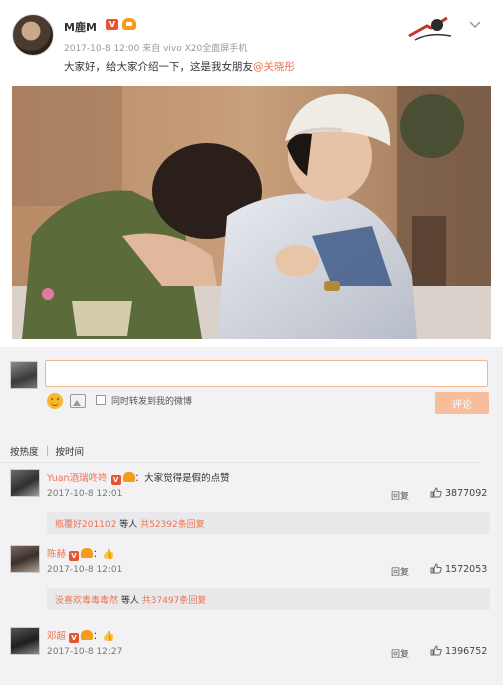 The image size is (503, 685). I want to click on comment-item: 邓超 V ：👍 2017-10-8 12:27 回复 1396752, so click(251, 649).